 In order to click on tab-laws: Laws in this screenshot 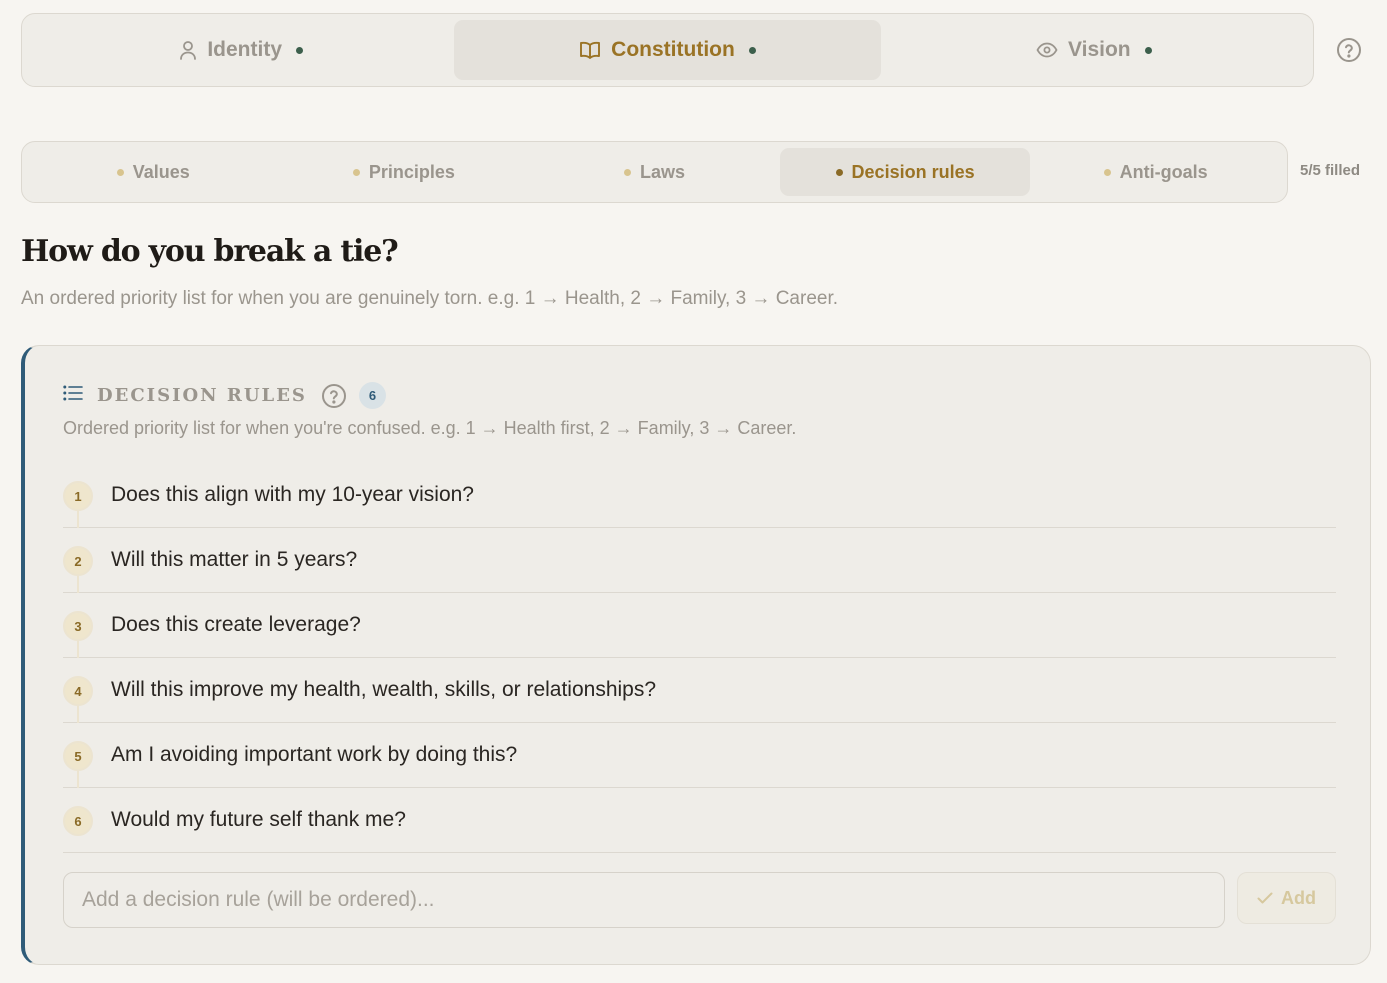, I will do `click(654, 172)`.